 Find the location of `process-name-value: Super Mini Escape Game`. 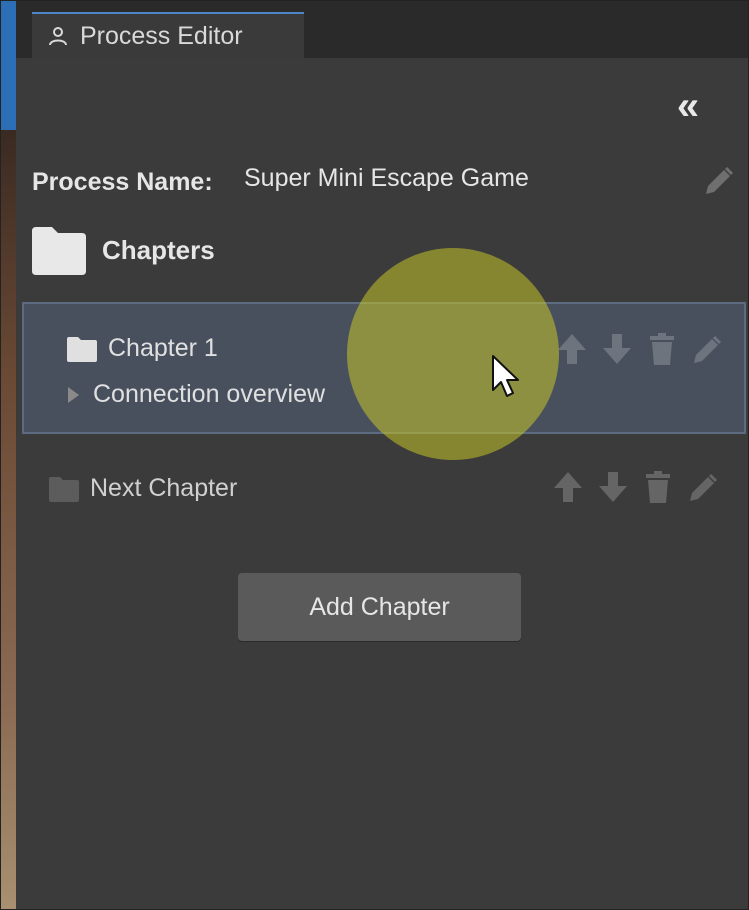

process-name-value: Super Mini Escape Game is located at coordinates (386, 178).